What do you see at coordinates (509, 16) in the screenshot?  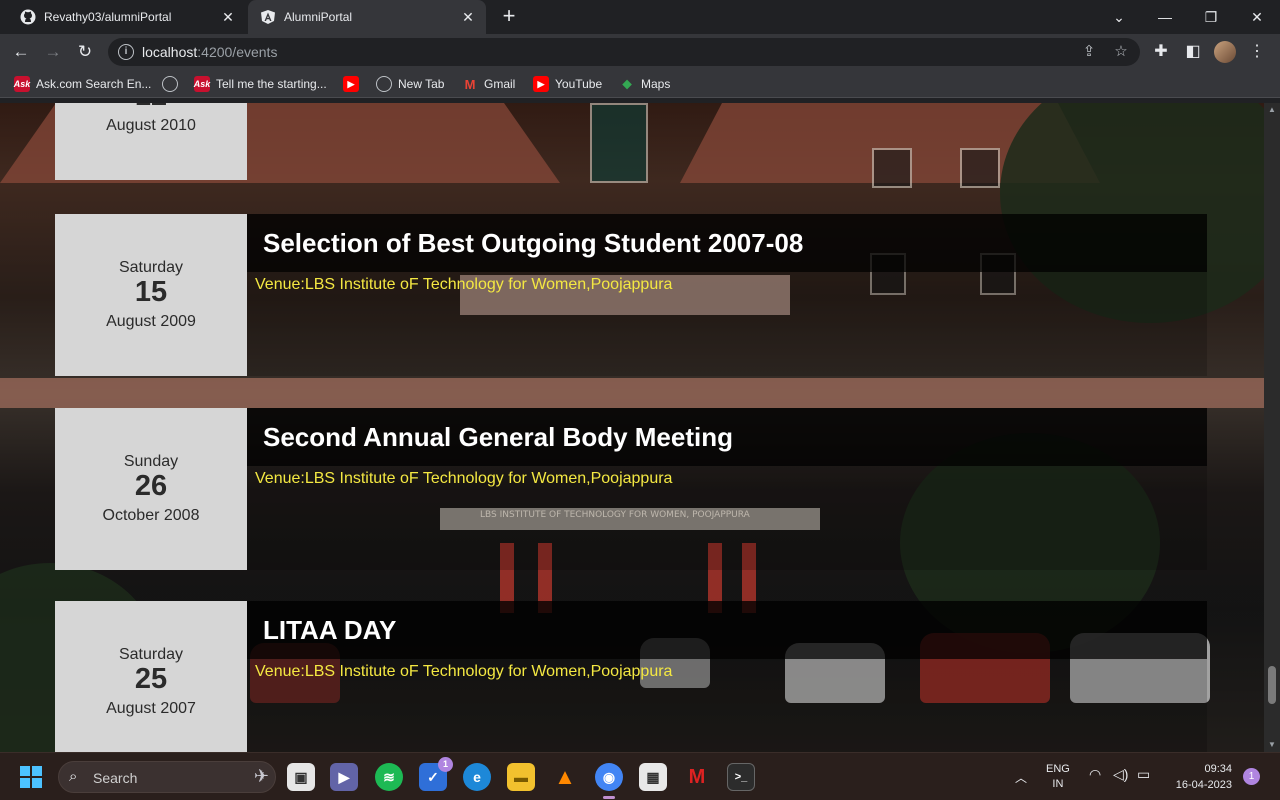 I see `new-tab-button: +` at bounding box center [509, 16].